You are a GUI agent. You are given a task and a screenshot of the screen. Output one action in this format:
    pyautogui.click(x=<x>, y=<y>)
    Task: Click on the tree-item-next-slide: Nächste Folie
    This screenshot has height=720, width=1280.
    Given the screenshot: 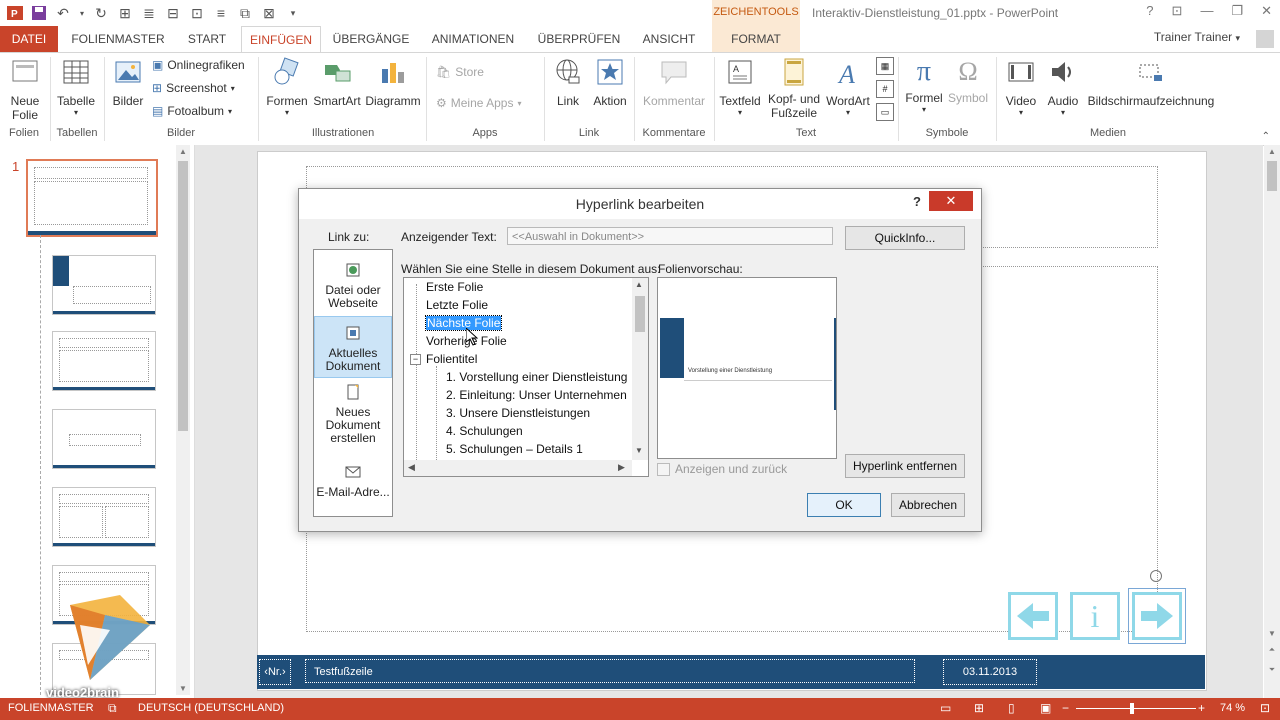 What is the action you would take?
    pyautogui.click(x=463, y=323)
    